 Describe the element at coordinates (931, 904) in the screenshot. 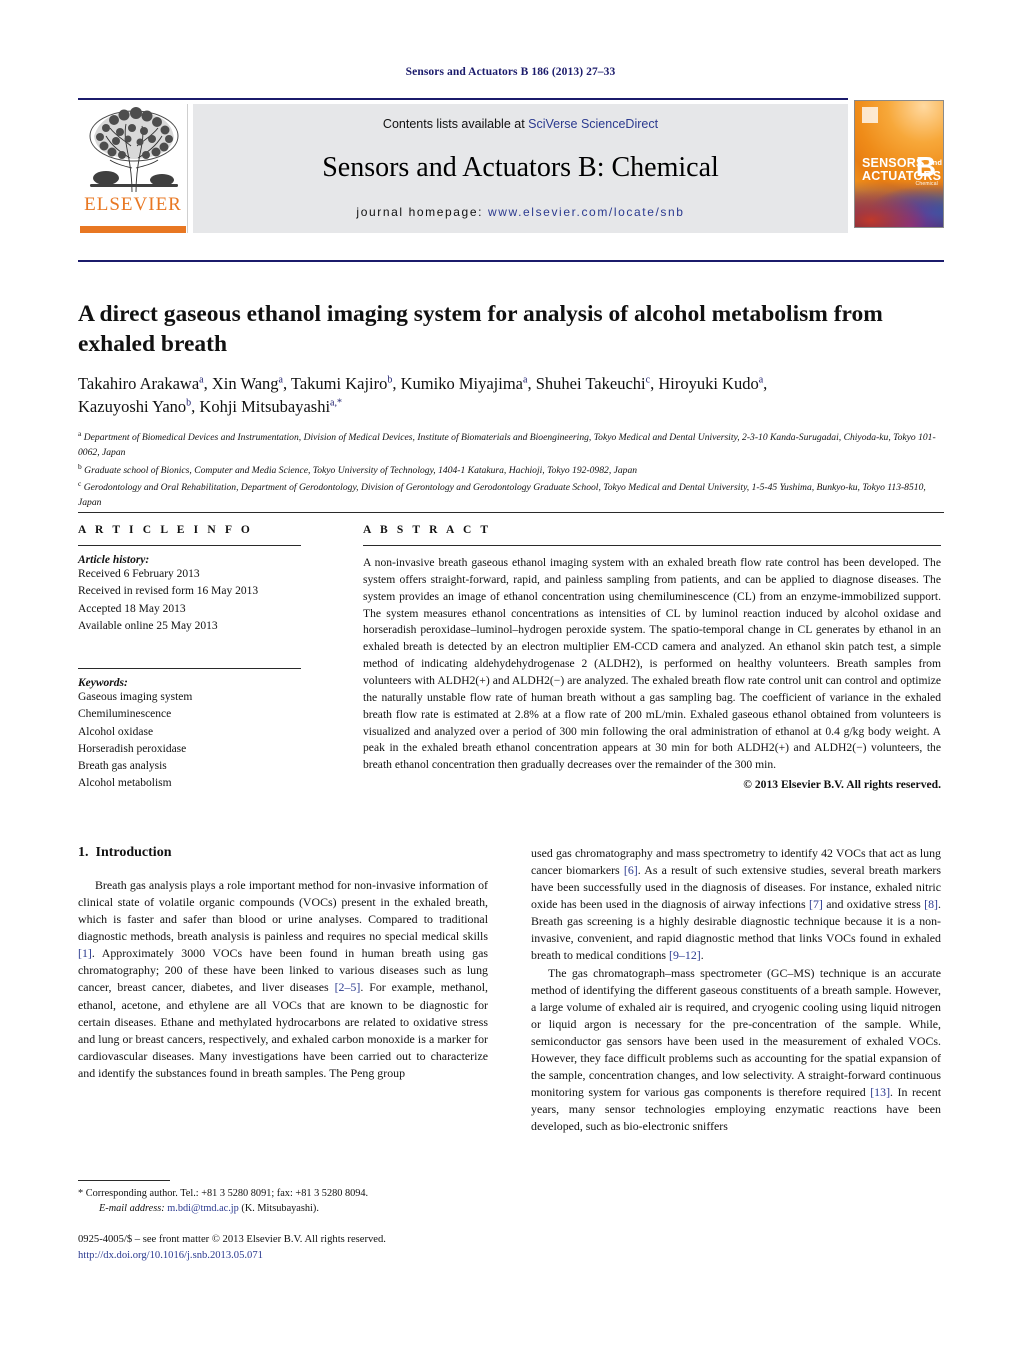

I see `citation-ref-8: [8]` at that location.